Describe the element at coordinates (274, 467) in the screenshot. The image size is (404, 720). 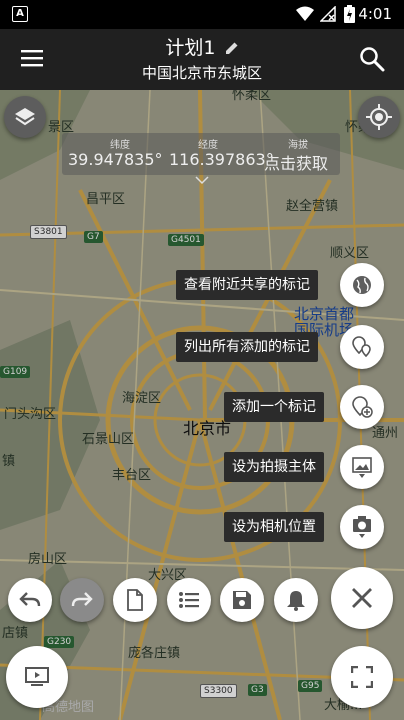
I see `menu-label-set-subject: 设为拍摄主体` at that location.